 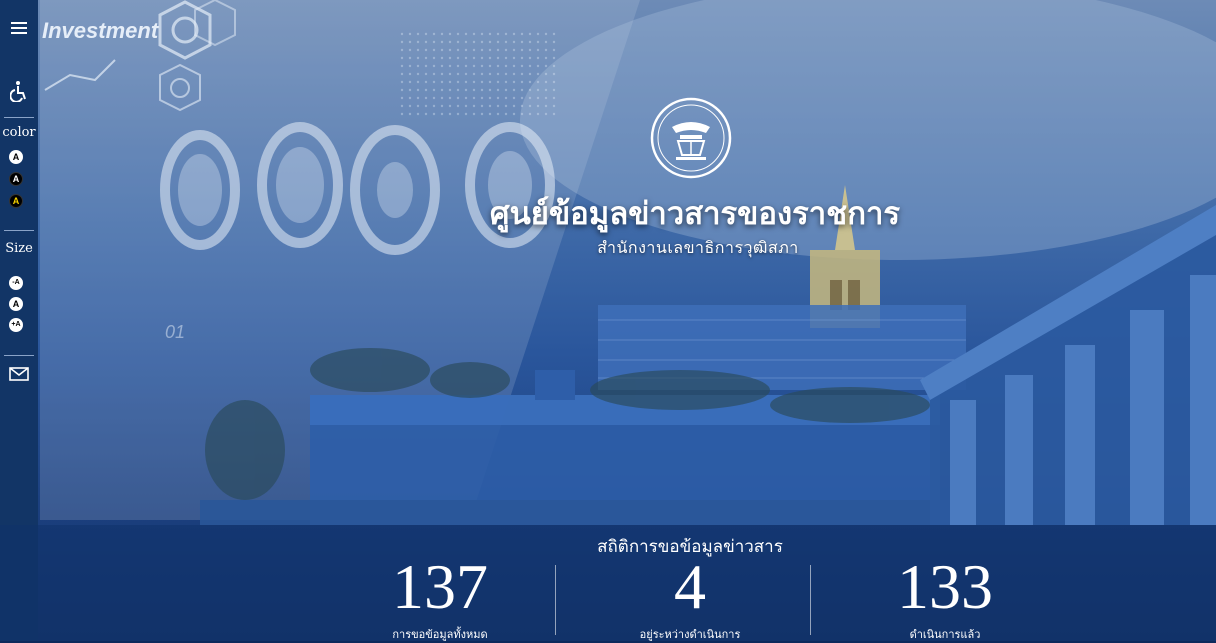 I want to click on font-normal-button: A, so click(x=16, y=304).